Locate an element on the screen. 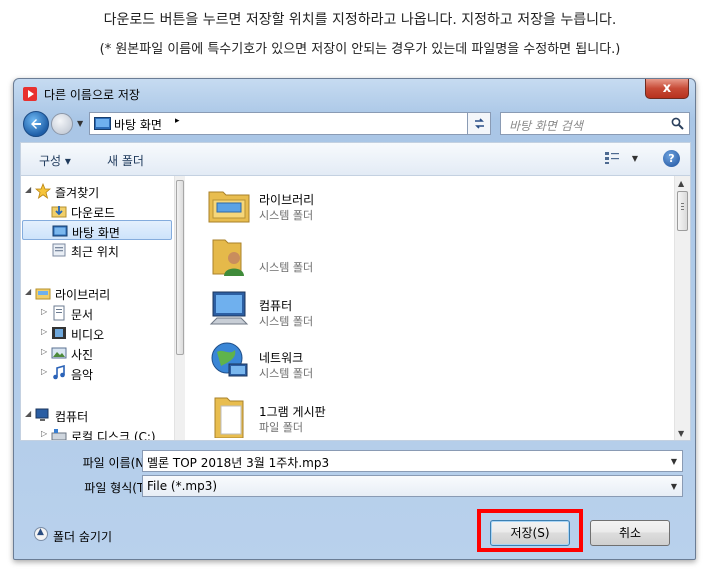 This screenshot has width=720, height=585. nav-item-local-disk: ▷ 로컬 디스크 (C:) is located at coordinates (96, 433).